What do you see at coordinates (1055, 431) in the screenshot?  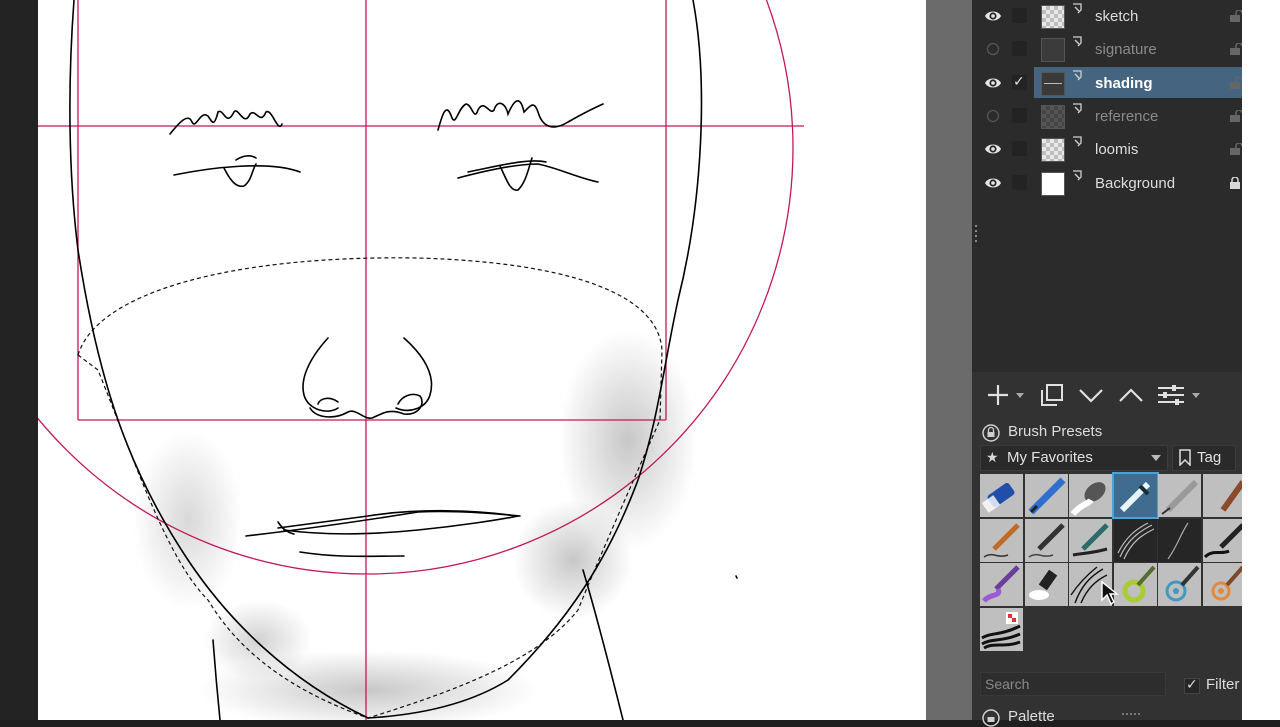 I see `brush-presets-title: Brush Presets` at bounding box center [1055, 431].